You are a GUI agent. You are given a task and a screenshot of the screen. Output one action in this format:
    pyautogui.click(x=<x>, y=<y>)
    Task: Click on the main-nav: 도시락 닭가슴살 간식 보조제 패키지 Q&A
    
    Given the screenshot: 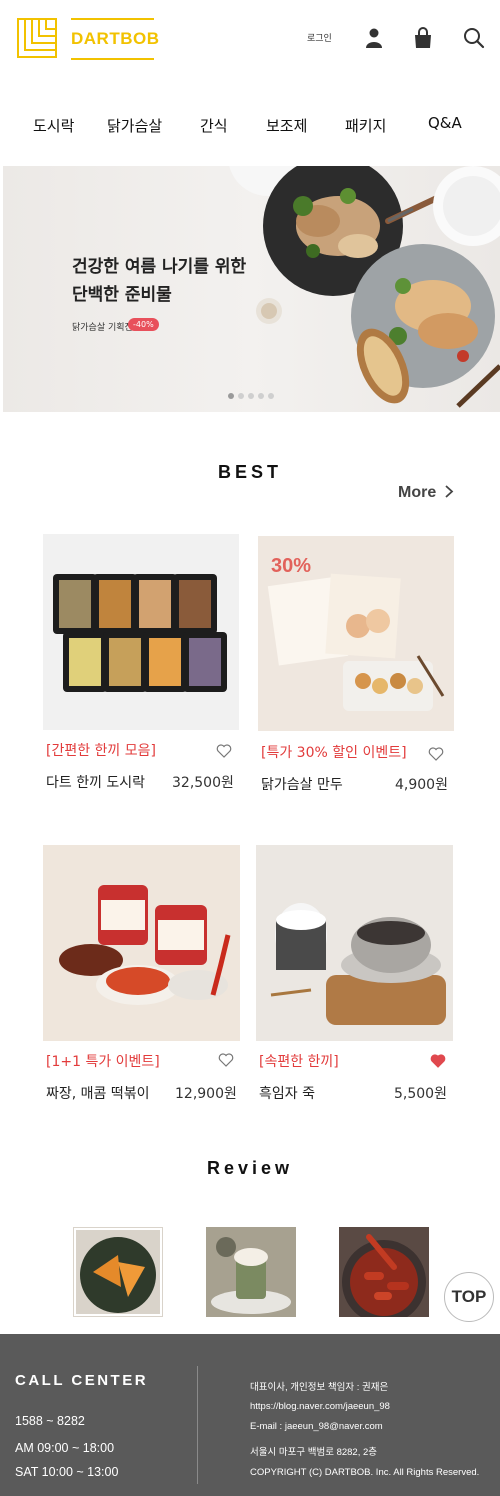 What is the action you would take?
    pyautogui.click(x=250, y=125)
    